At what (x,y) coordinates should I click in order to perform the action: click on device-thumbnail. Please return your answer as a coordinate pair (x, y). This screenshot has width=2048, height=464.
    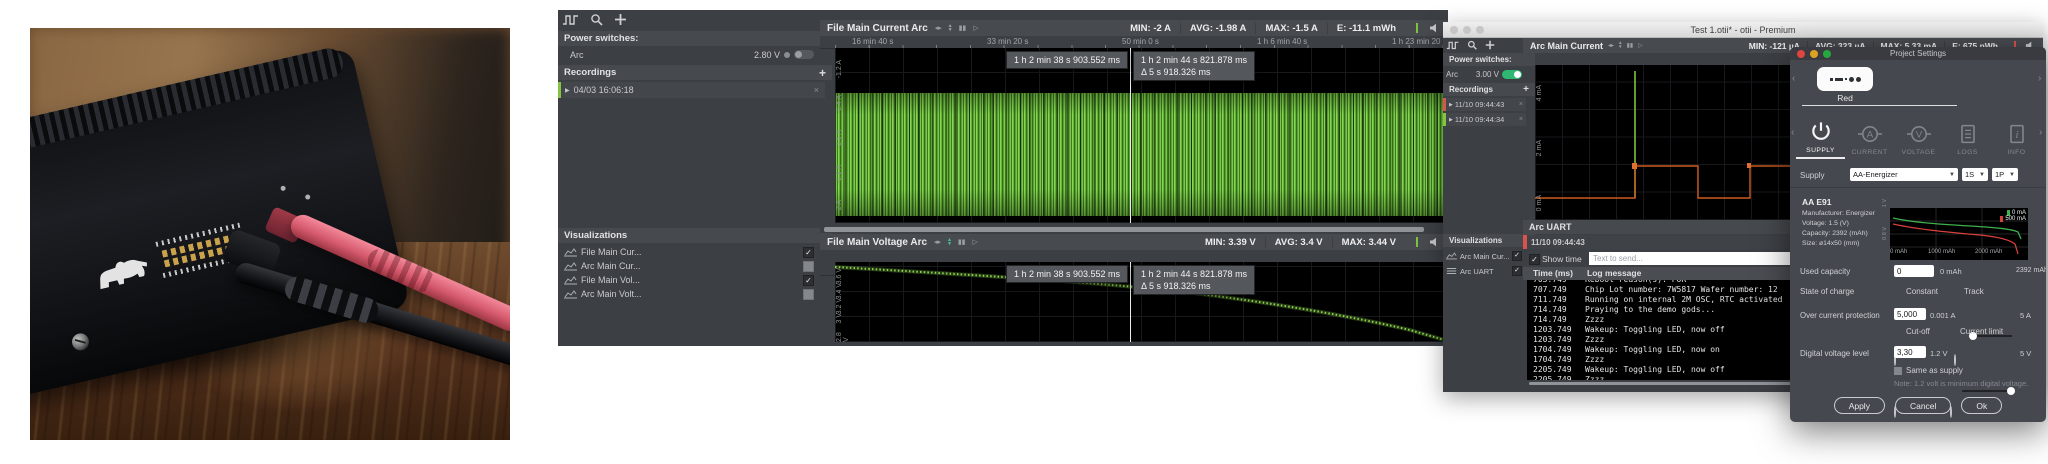
    Looking at the image, I should click on (1845, 79).